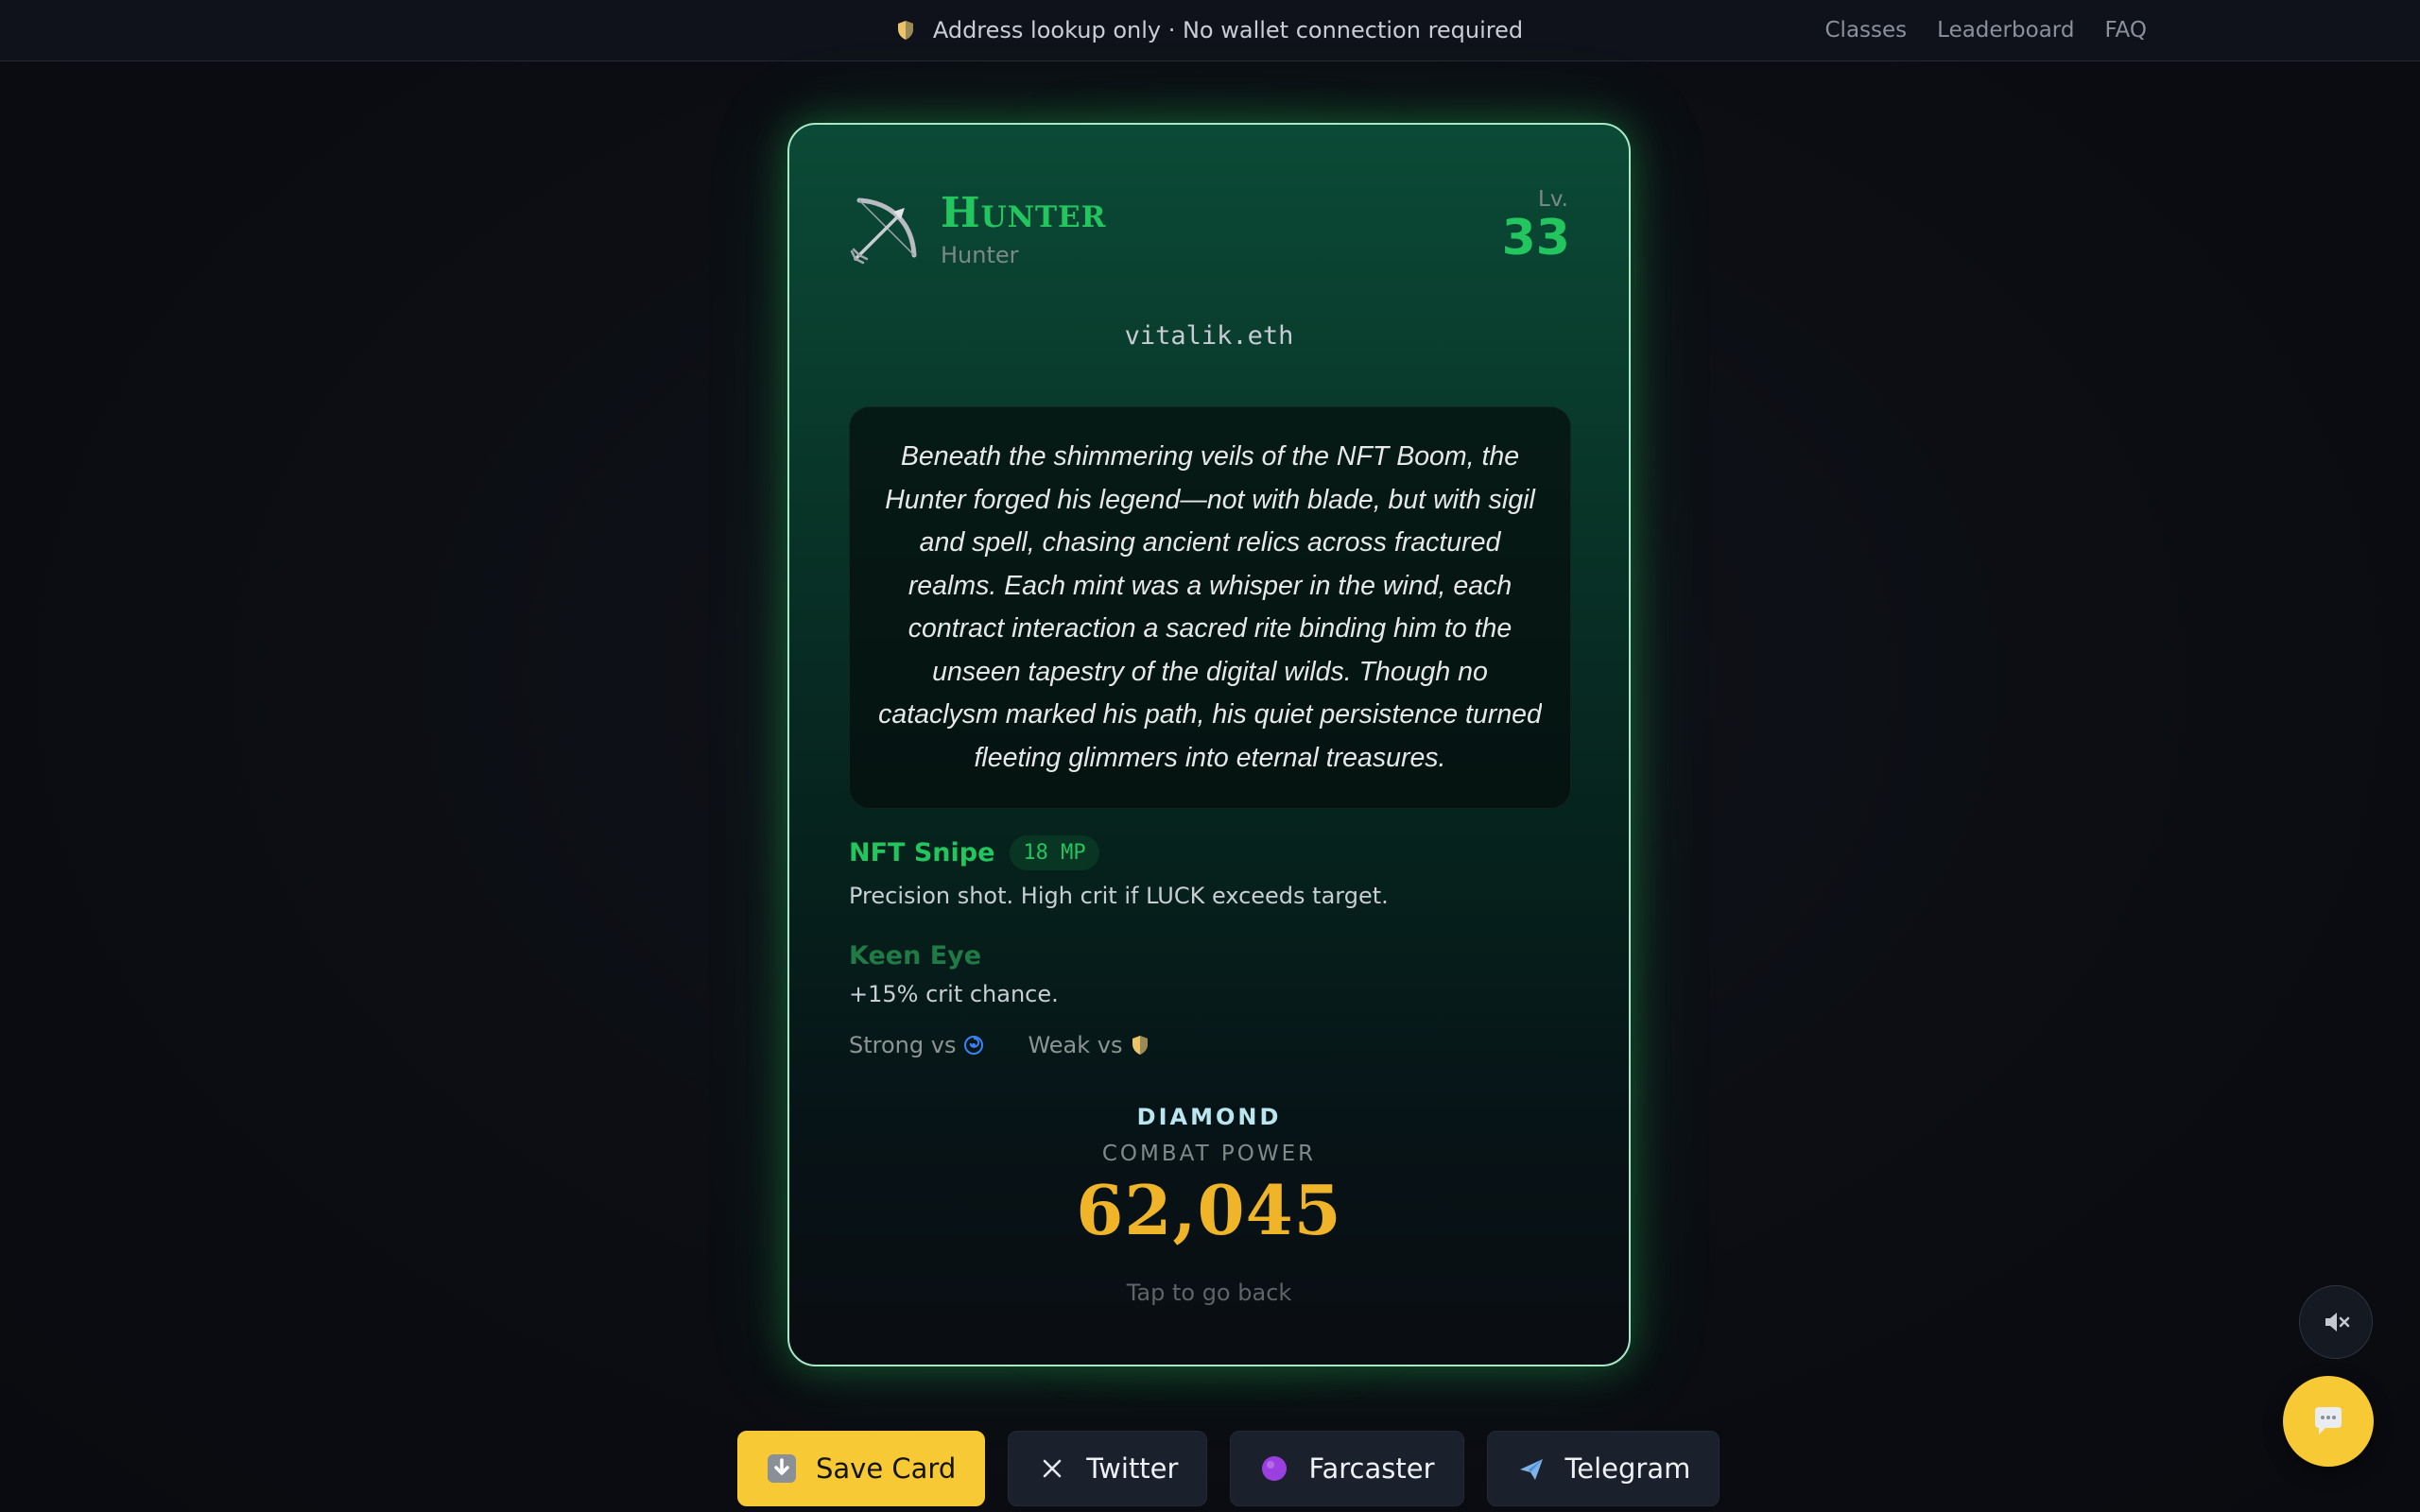 This screenshot has width=2420, height=1512. I want to click on share-farcaster-button: Farcaster, so click(1347, 1468).